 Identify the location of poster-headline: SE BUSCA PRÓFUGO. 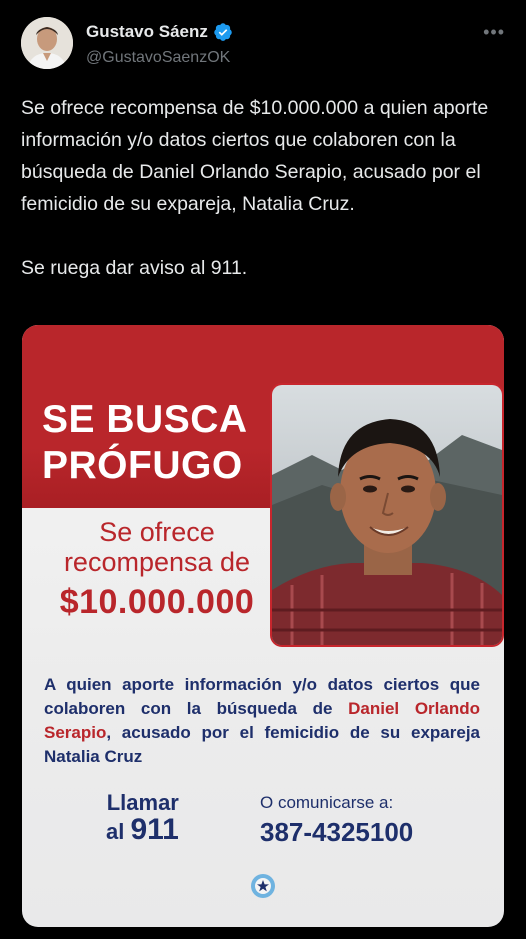
(157, 443).